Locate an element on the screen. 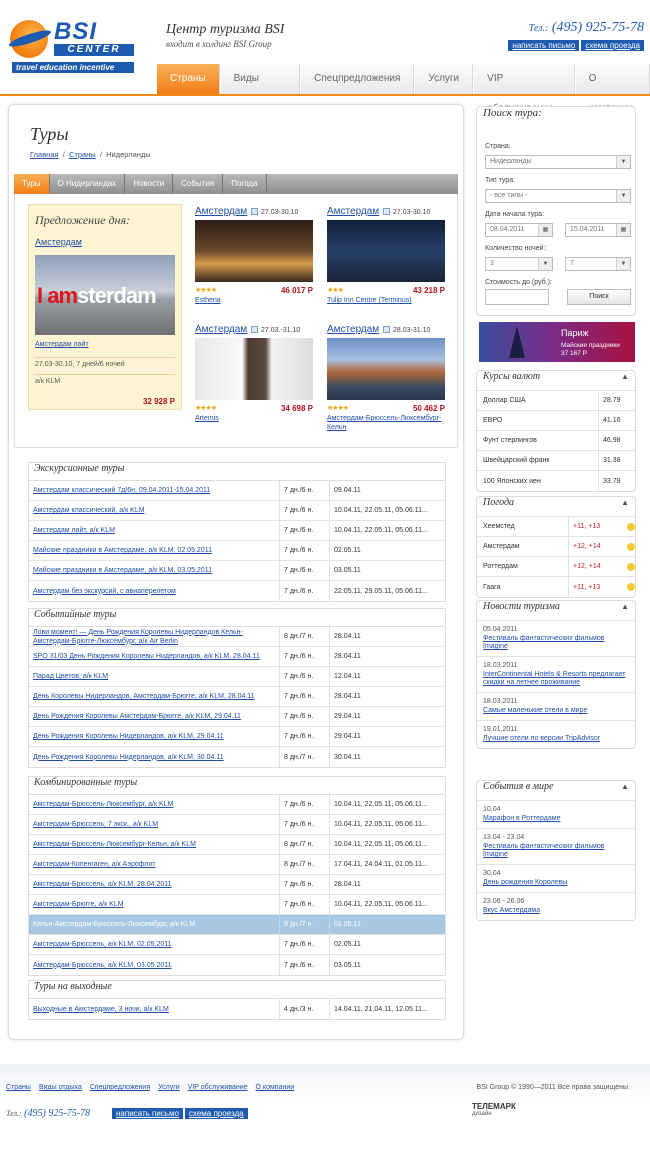  nav-item-countries: Страны is located at coordinates (188, 79).